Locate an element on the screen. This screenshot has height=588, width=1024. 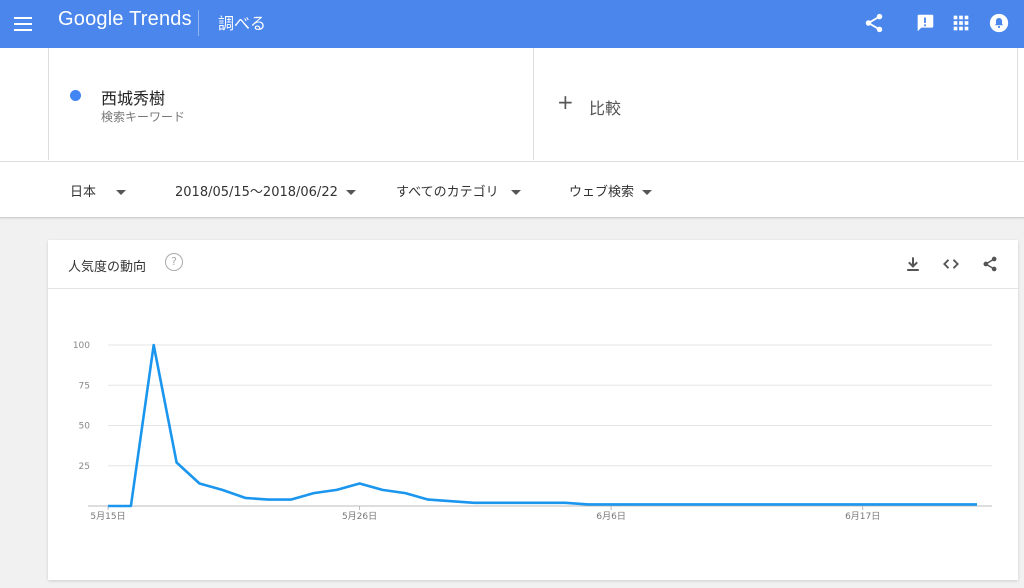
y-tick-label: 50 is located at coordinates (85, 427).